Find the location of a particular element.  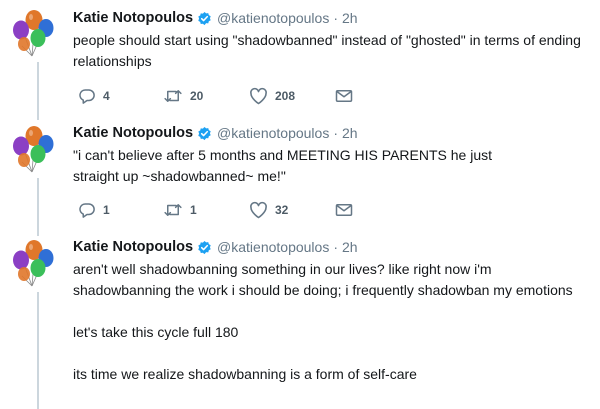

reply-count: 1 is located at coordinates (106, 210).